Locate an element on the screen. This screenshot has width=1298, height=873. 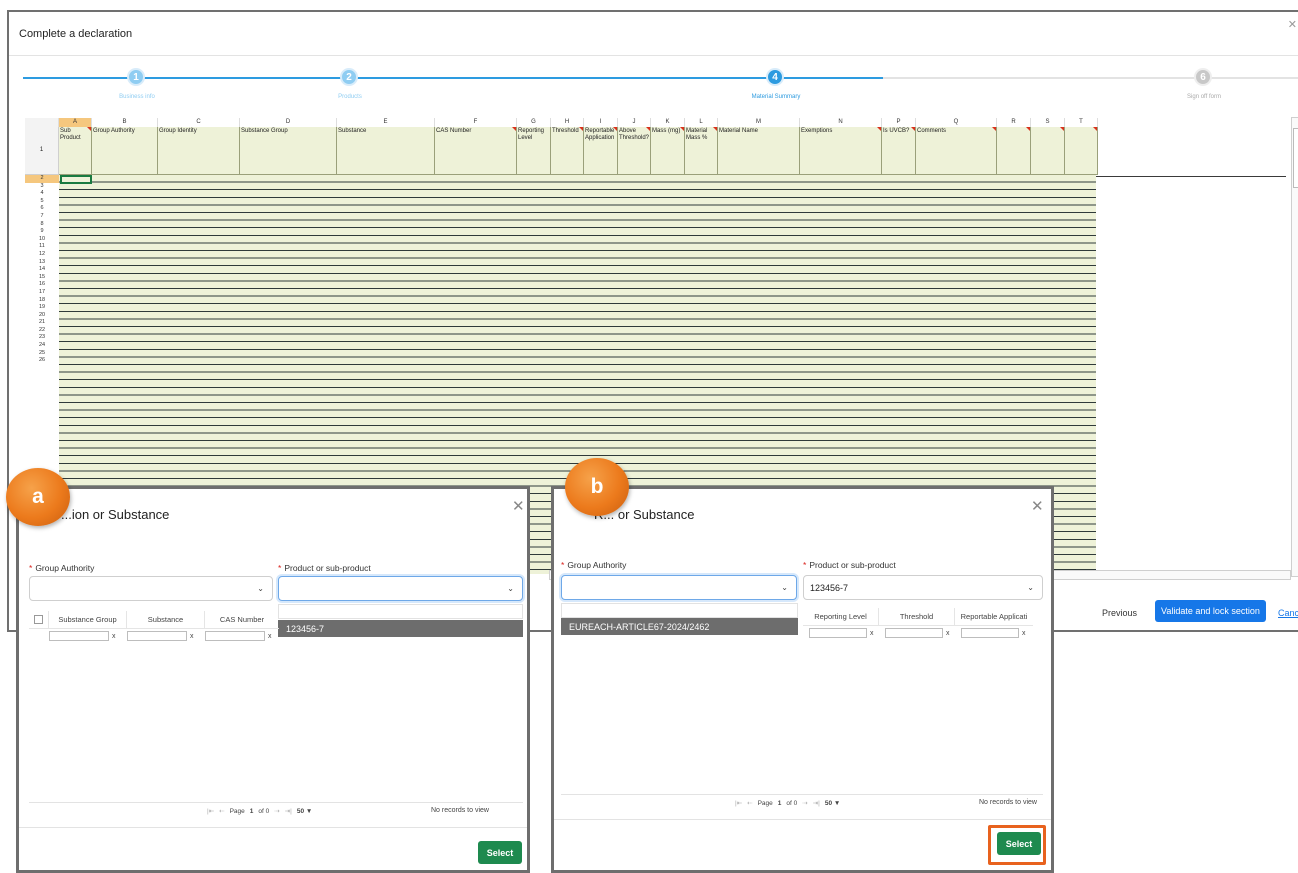
header-cell: Reporting Level is located at coordinates (534, 151).